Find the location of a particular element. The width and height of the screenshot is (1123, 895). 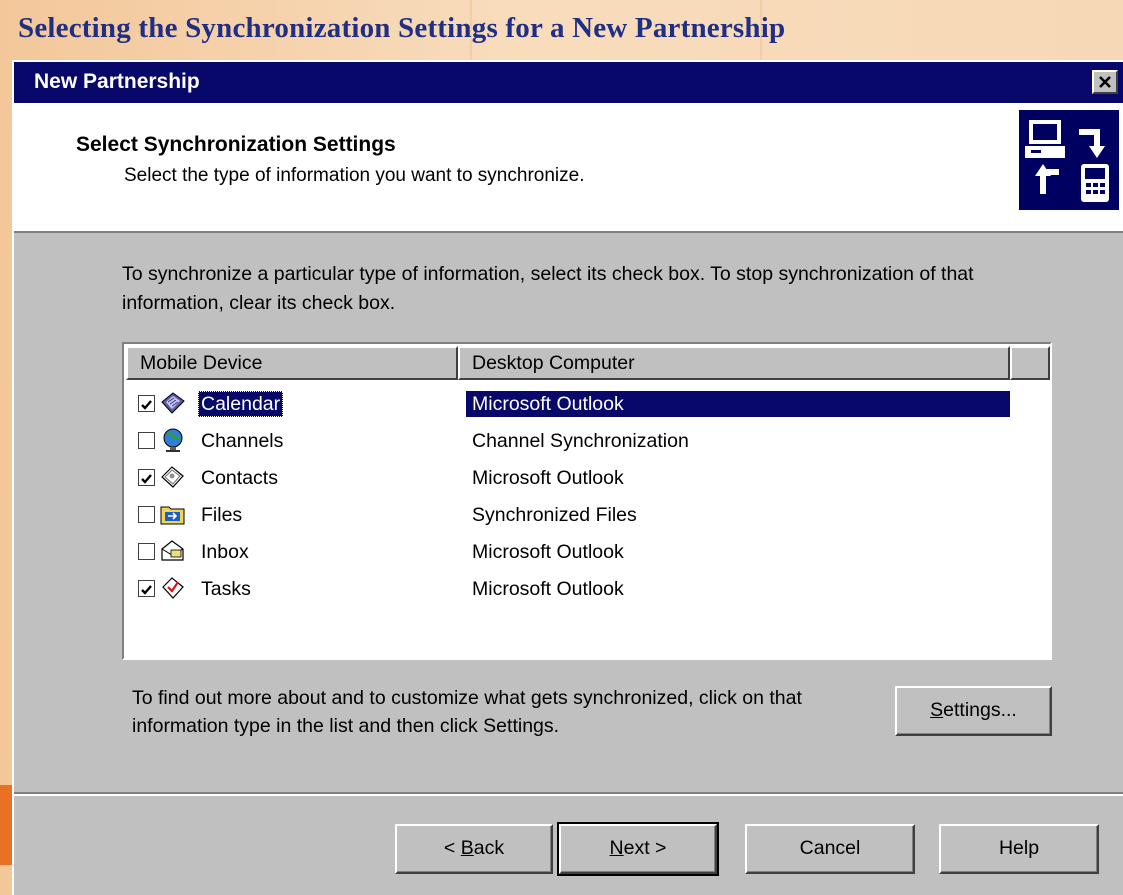

list-row-inbox: Inbox Microsoft Outlook is located at coordinates (566, 552).